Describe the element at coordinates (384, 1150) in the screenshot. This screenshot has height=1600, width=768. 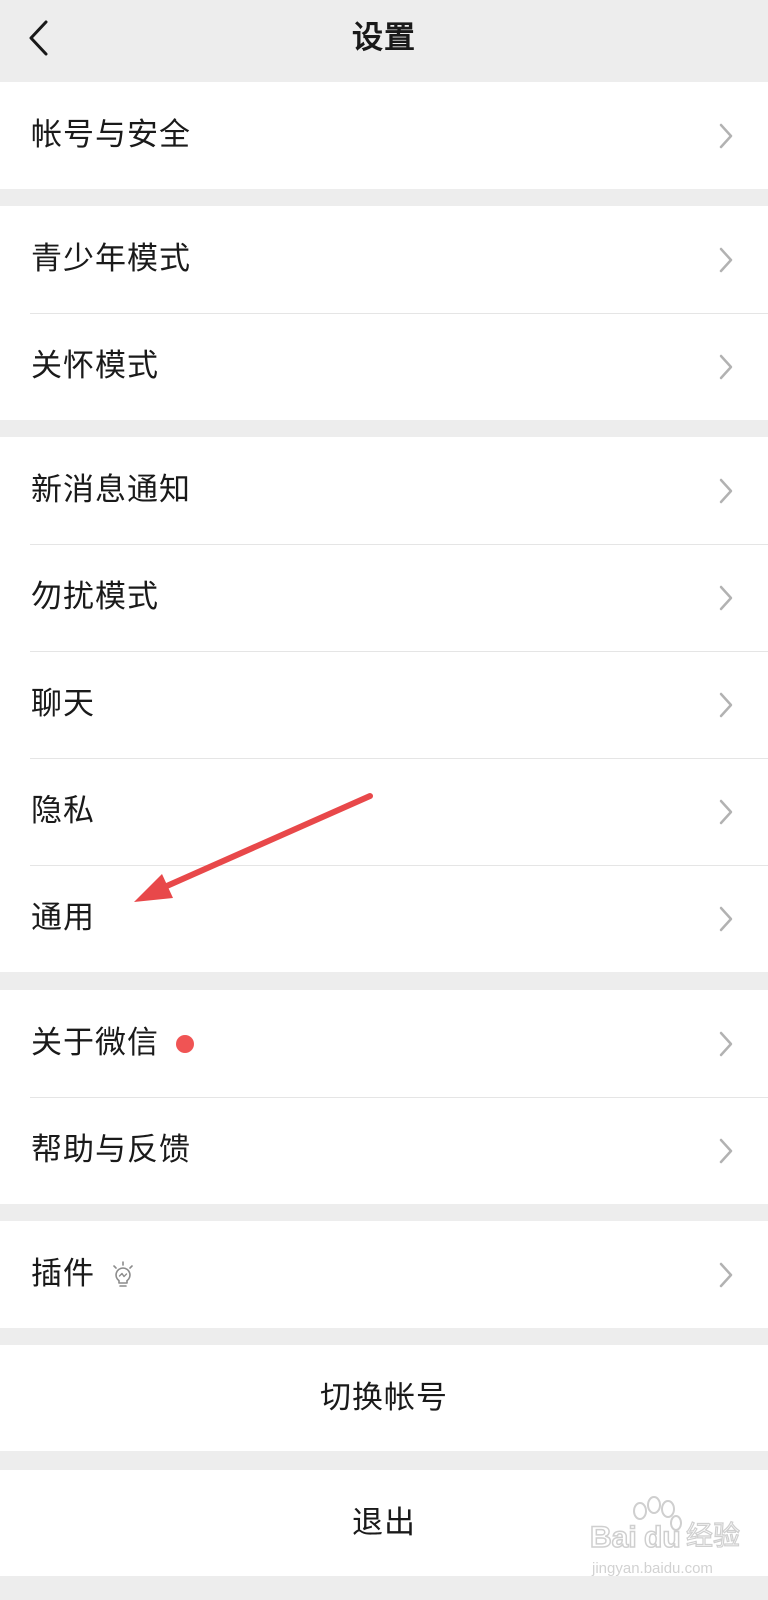
I see `settings-item-help-feedback: 帮助与反馈` at that location.